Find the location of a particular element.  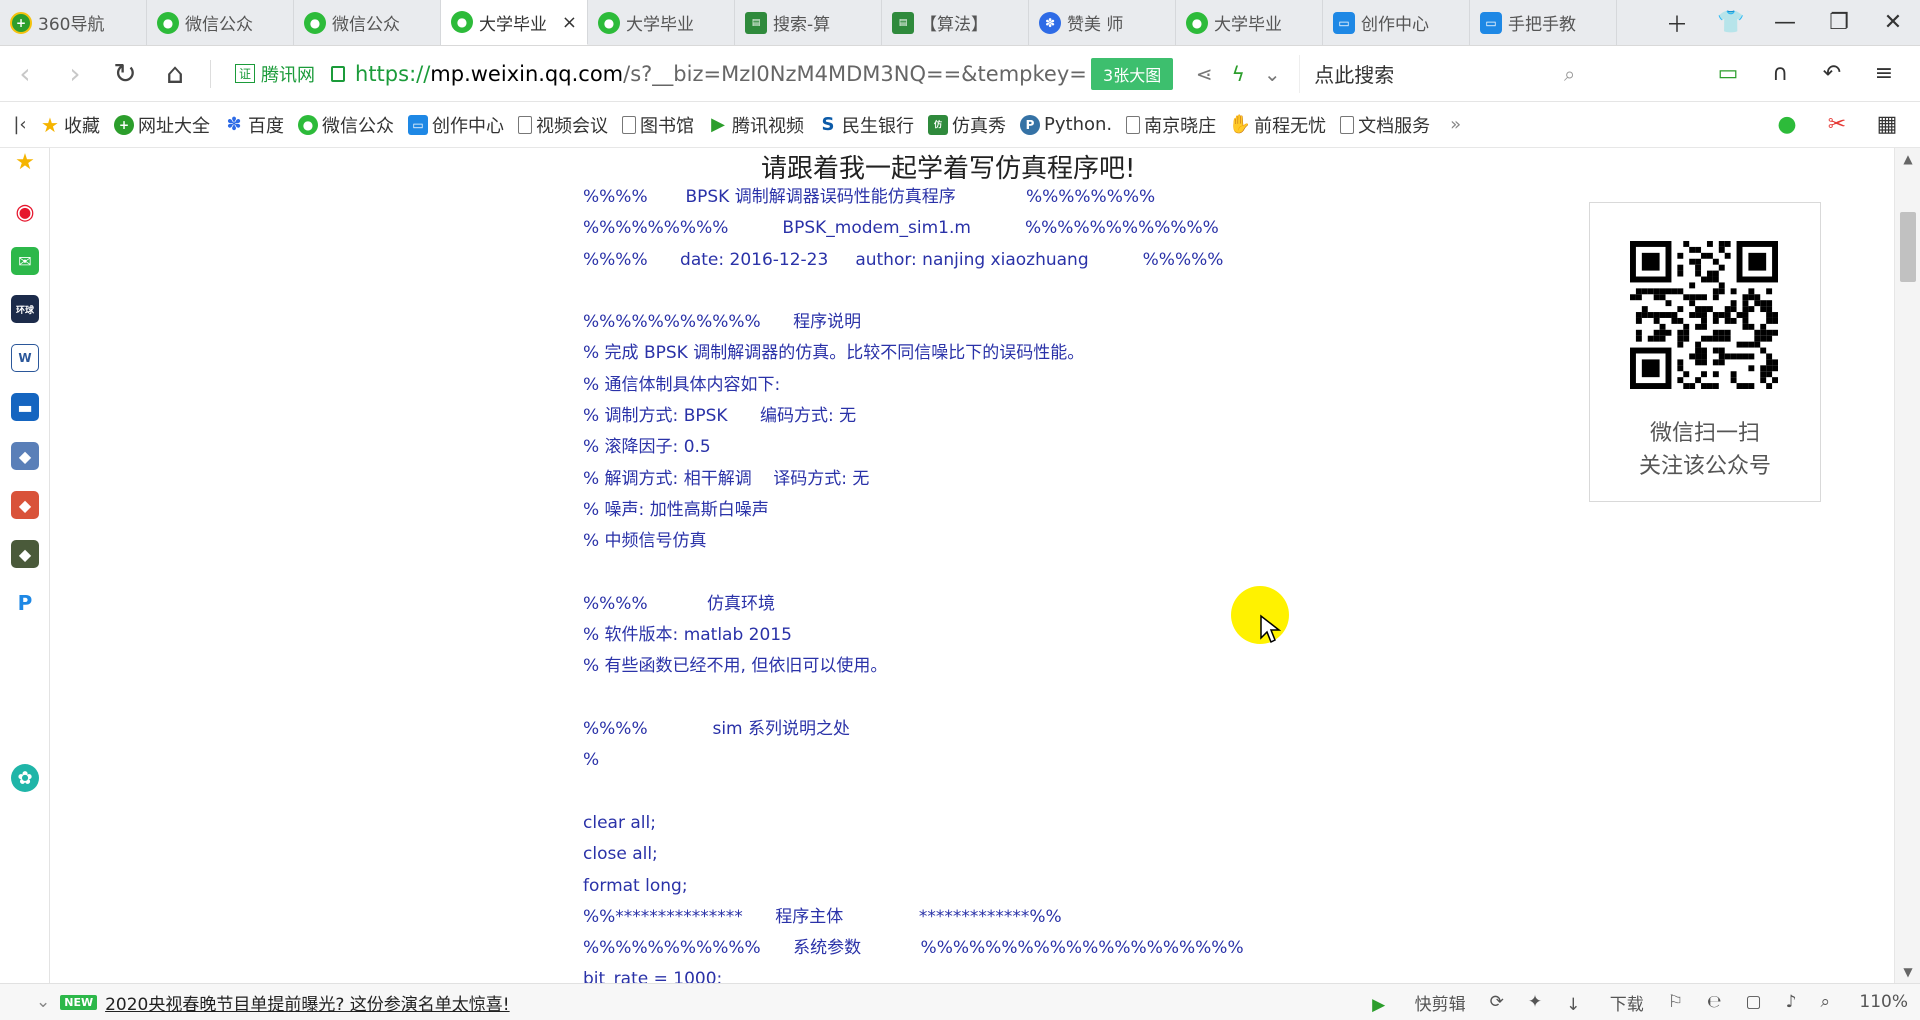

big-images-button: 3张大图 is located at coordinates (1132, 73).